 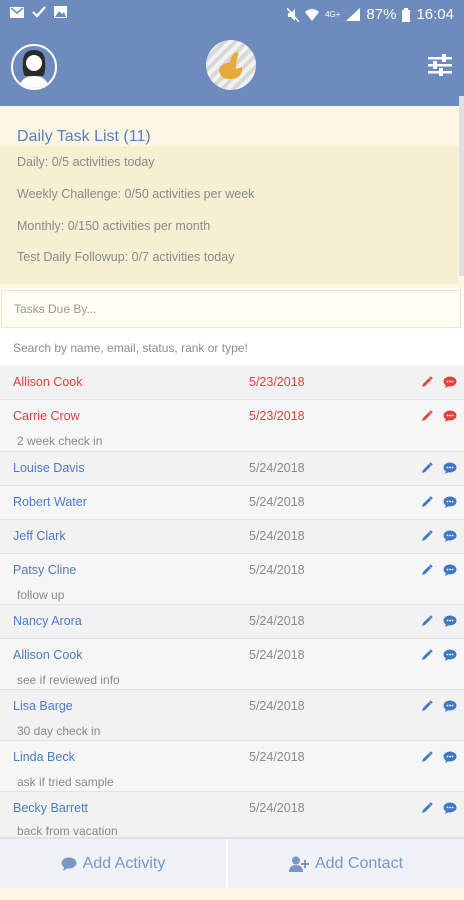 What do you see at coordinates (232, 503) in the screenshot?
I see `task-row: Robert Water 5/24/2018` at bounding box center [232, 503].